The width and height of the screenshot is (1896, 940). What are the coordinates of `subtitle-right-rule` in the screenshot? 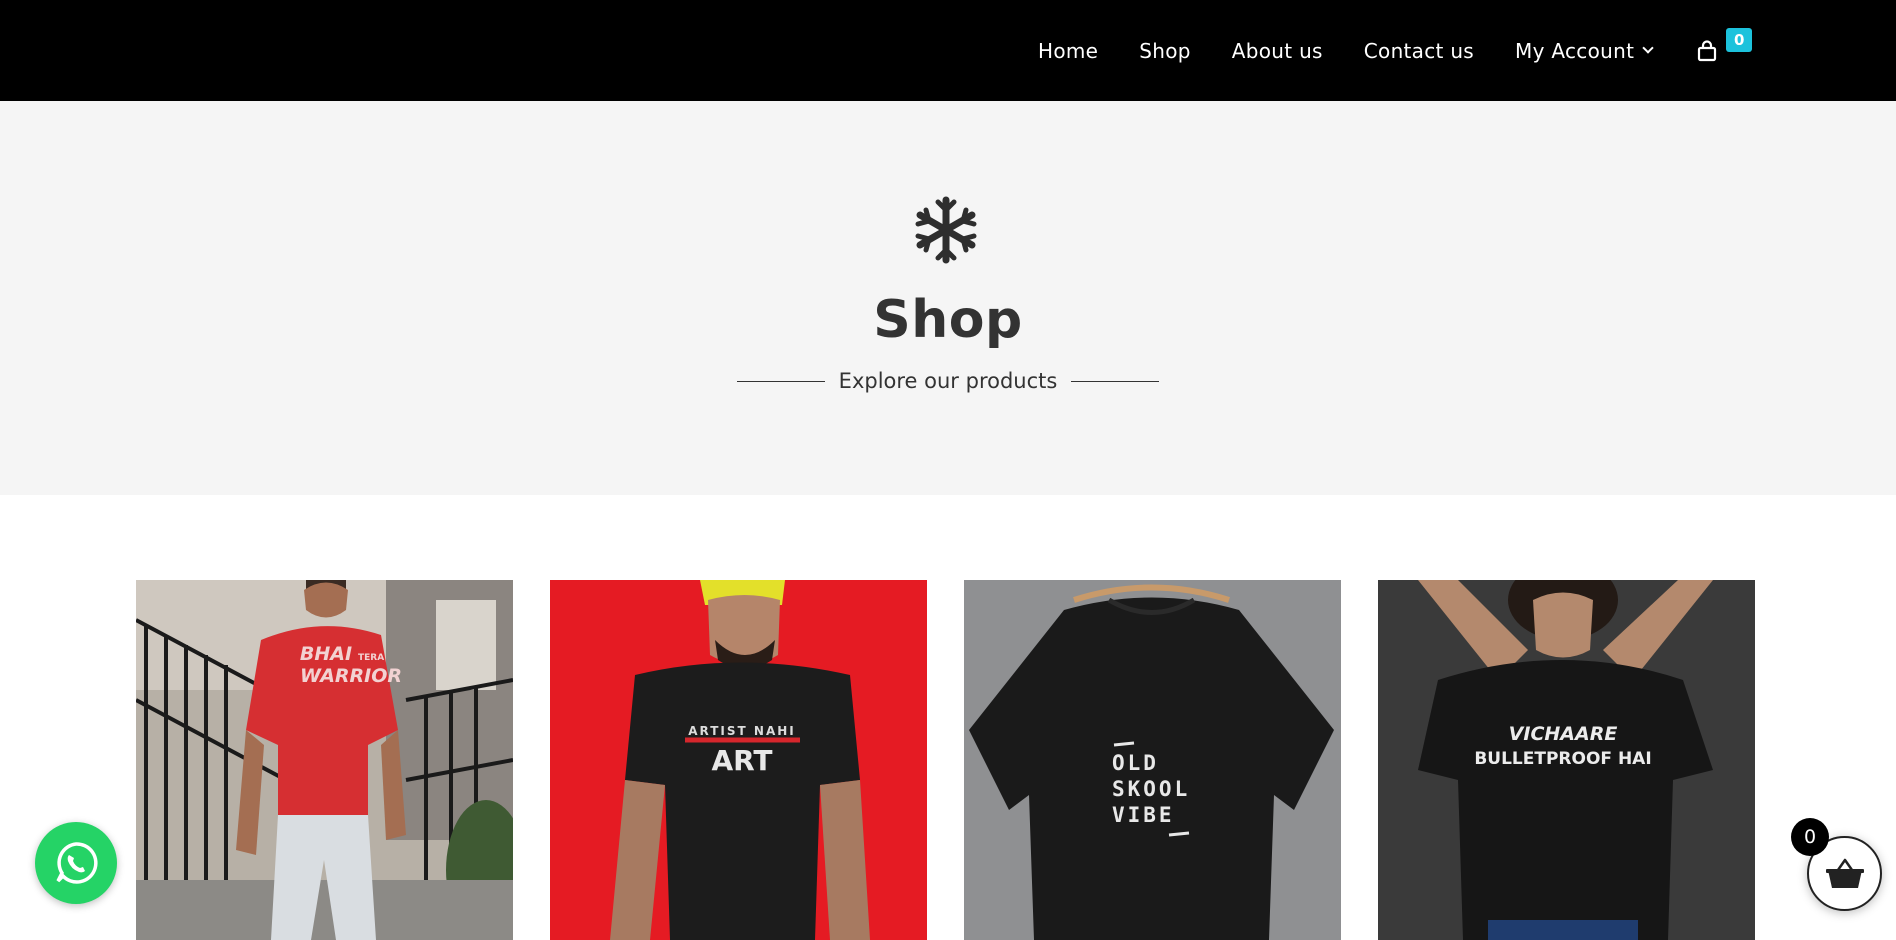 It's located at (1115, 381).